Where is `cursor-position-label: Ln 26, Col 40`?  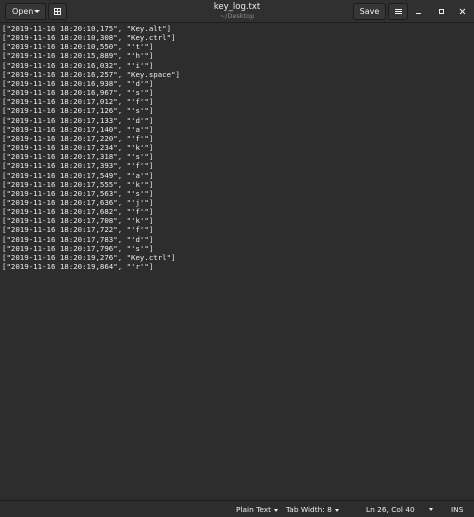 cursor-position-label: Ln 26, Col 40 is located at coordinates (390, 509).